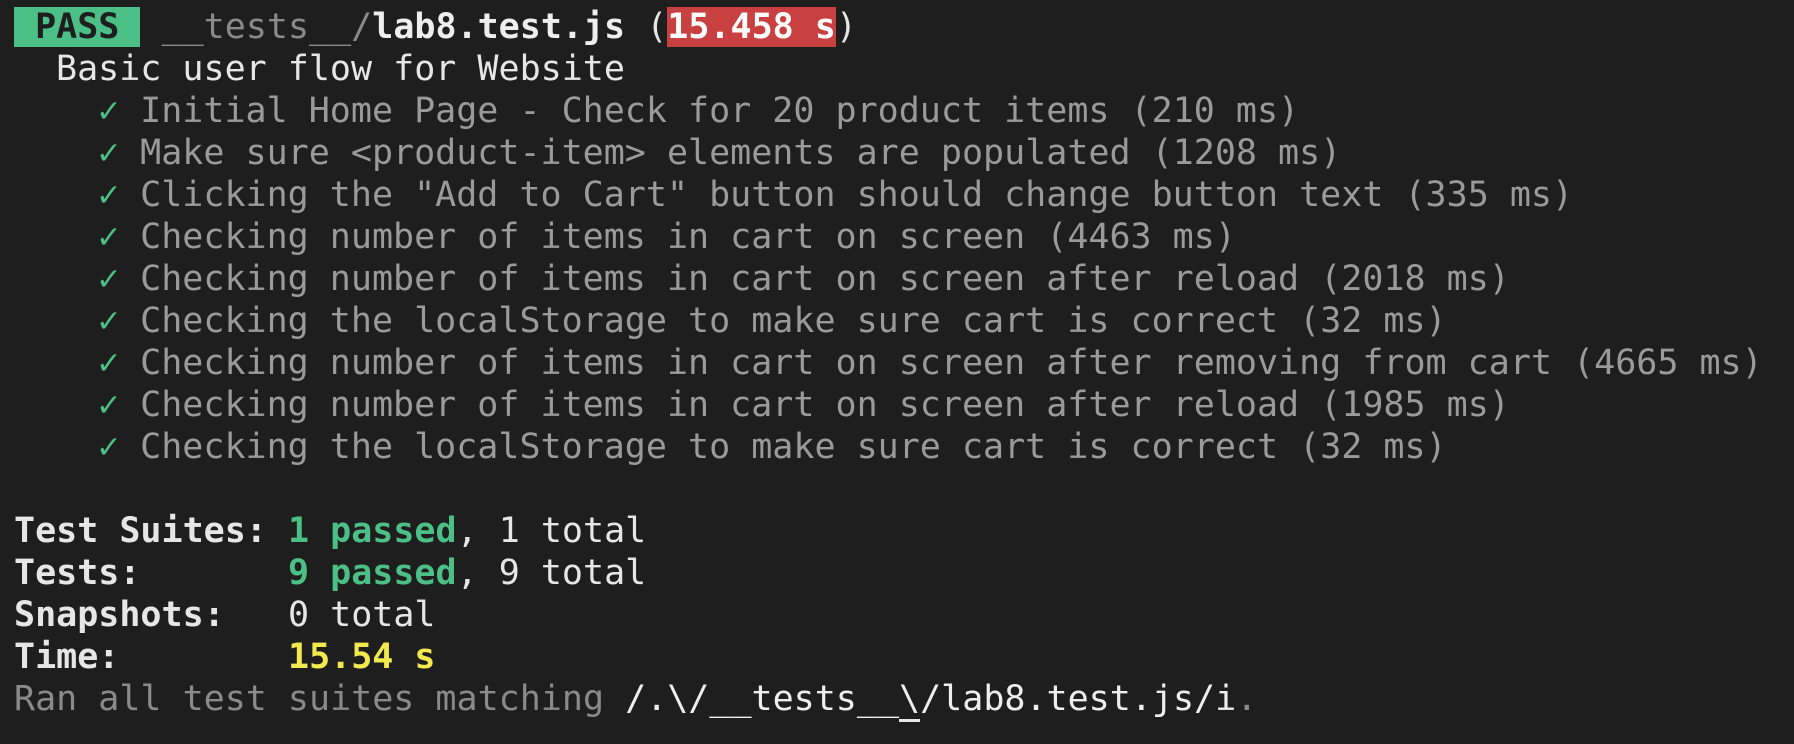  Describe the element at coordinates (551, 573) in the screenshot. I see `summary-tests-total: , 9 total` at that location.